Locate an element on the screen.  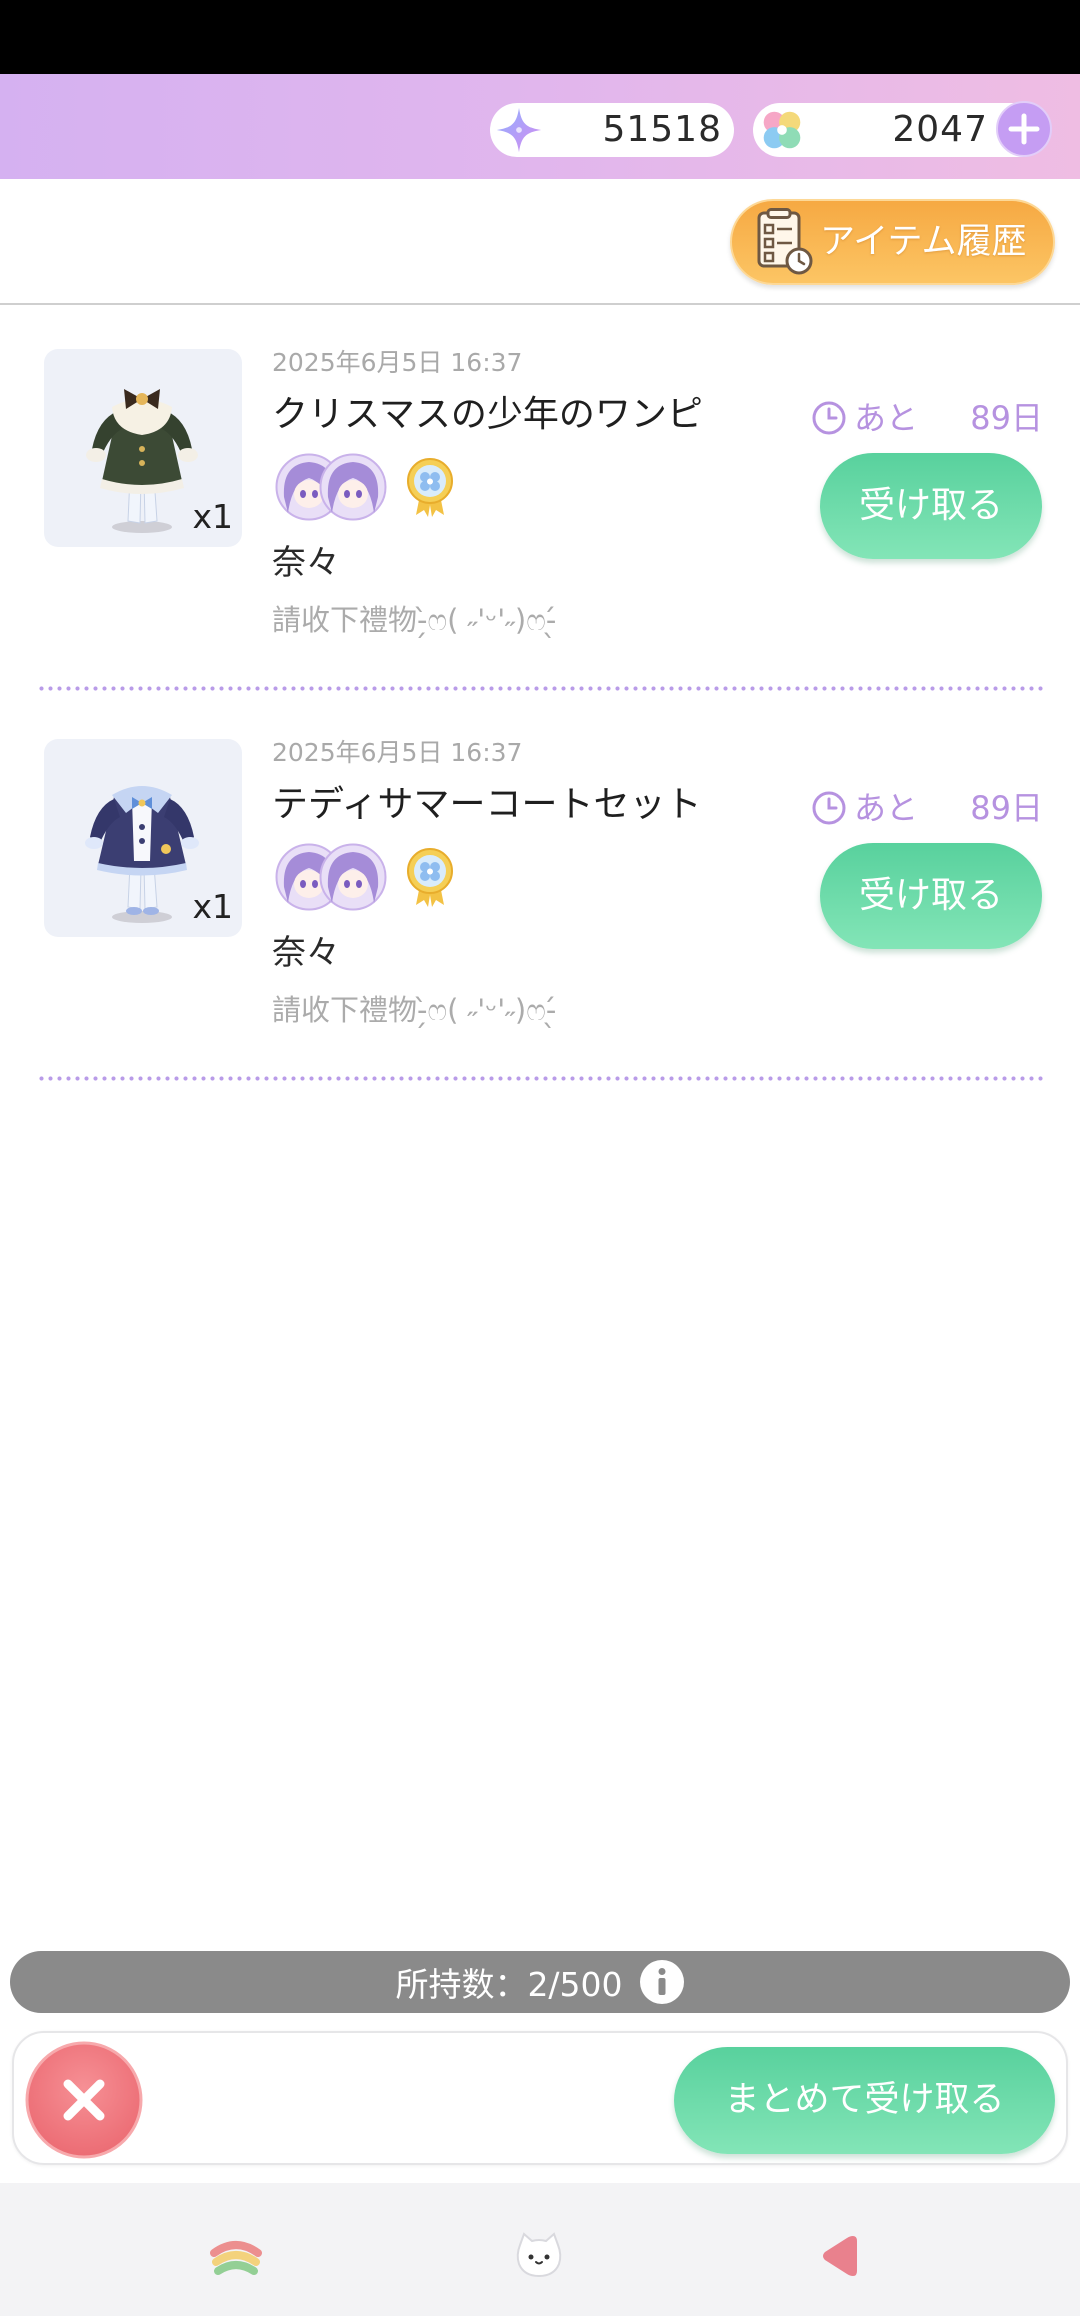
sparkle-currency-pill: 51518 is located at coordinates (612, 130).